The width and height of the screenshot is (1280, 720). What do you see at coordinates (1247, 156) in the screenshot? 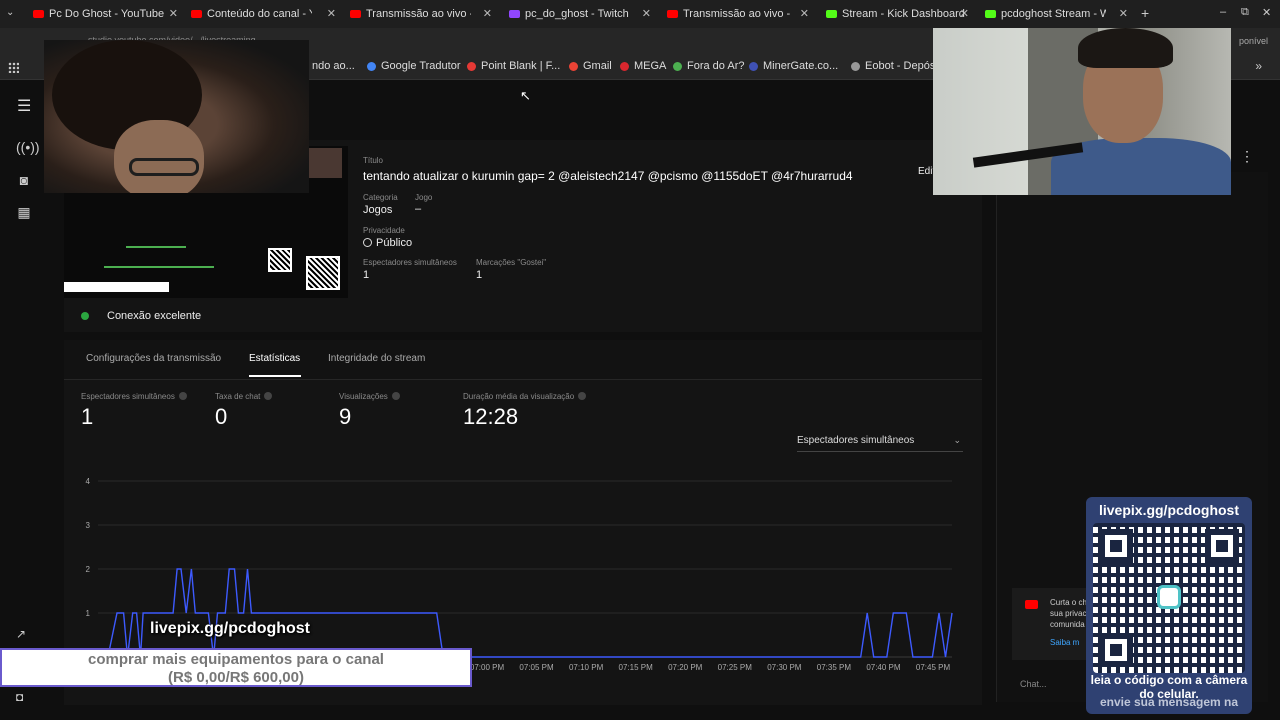
I see `more-options-icon: ⋮` at bounding box center [1247, 156].